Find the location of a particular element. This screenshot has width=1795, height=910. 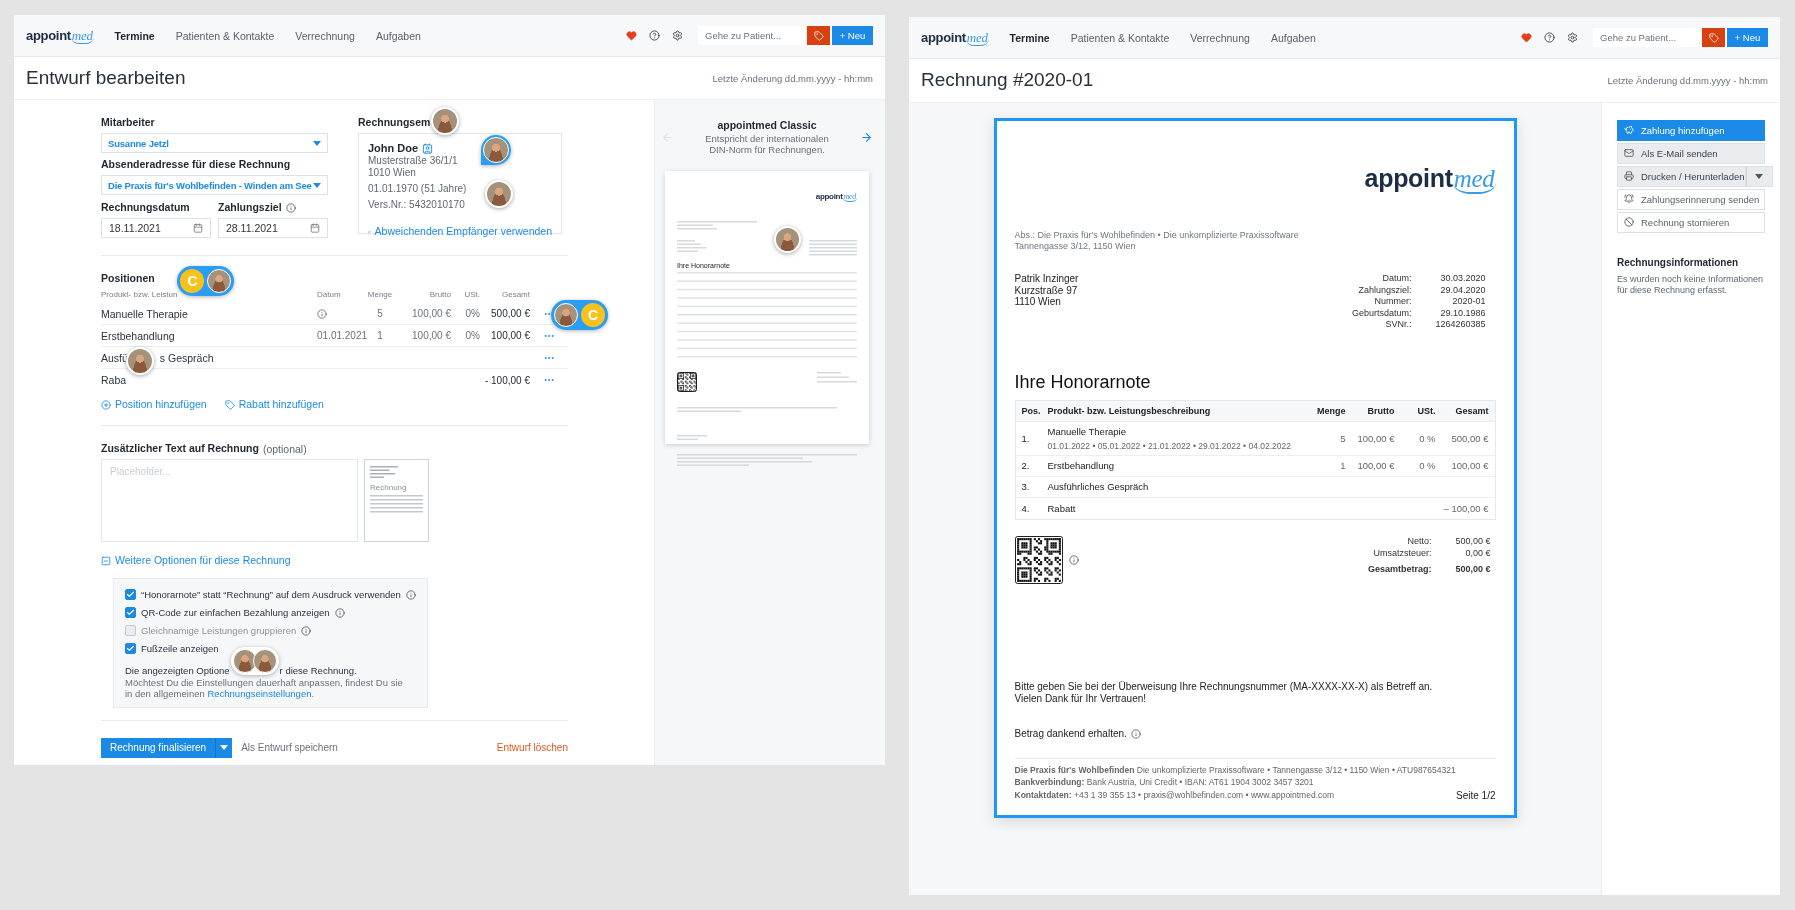

next-arrow-icon is located at coordinates (866, 137).